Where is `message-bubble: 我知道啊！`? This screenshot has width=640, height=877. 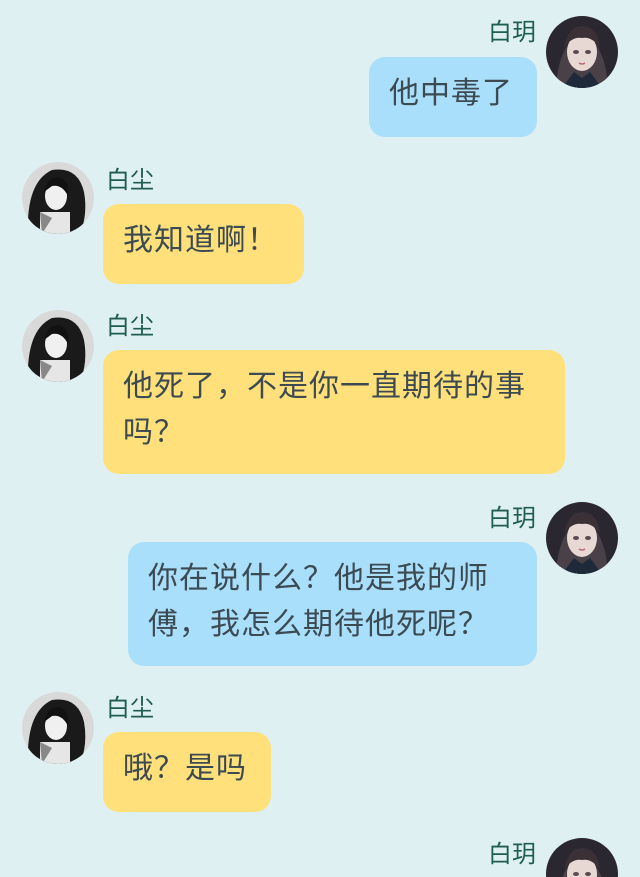 message-bubble: 我知道啊！ is located at coordinates (203, 244).